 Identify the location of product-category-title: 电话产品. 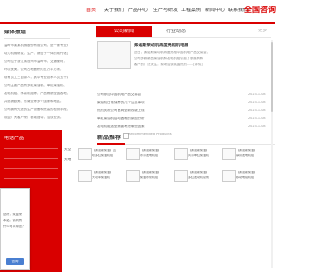
(14, 138).